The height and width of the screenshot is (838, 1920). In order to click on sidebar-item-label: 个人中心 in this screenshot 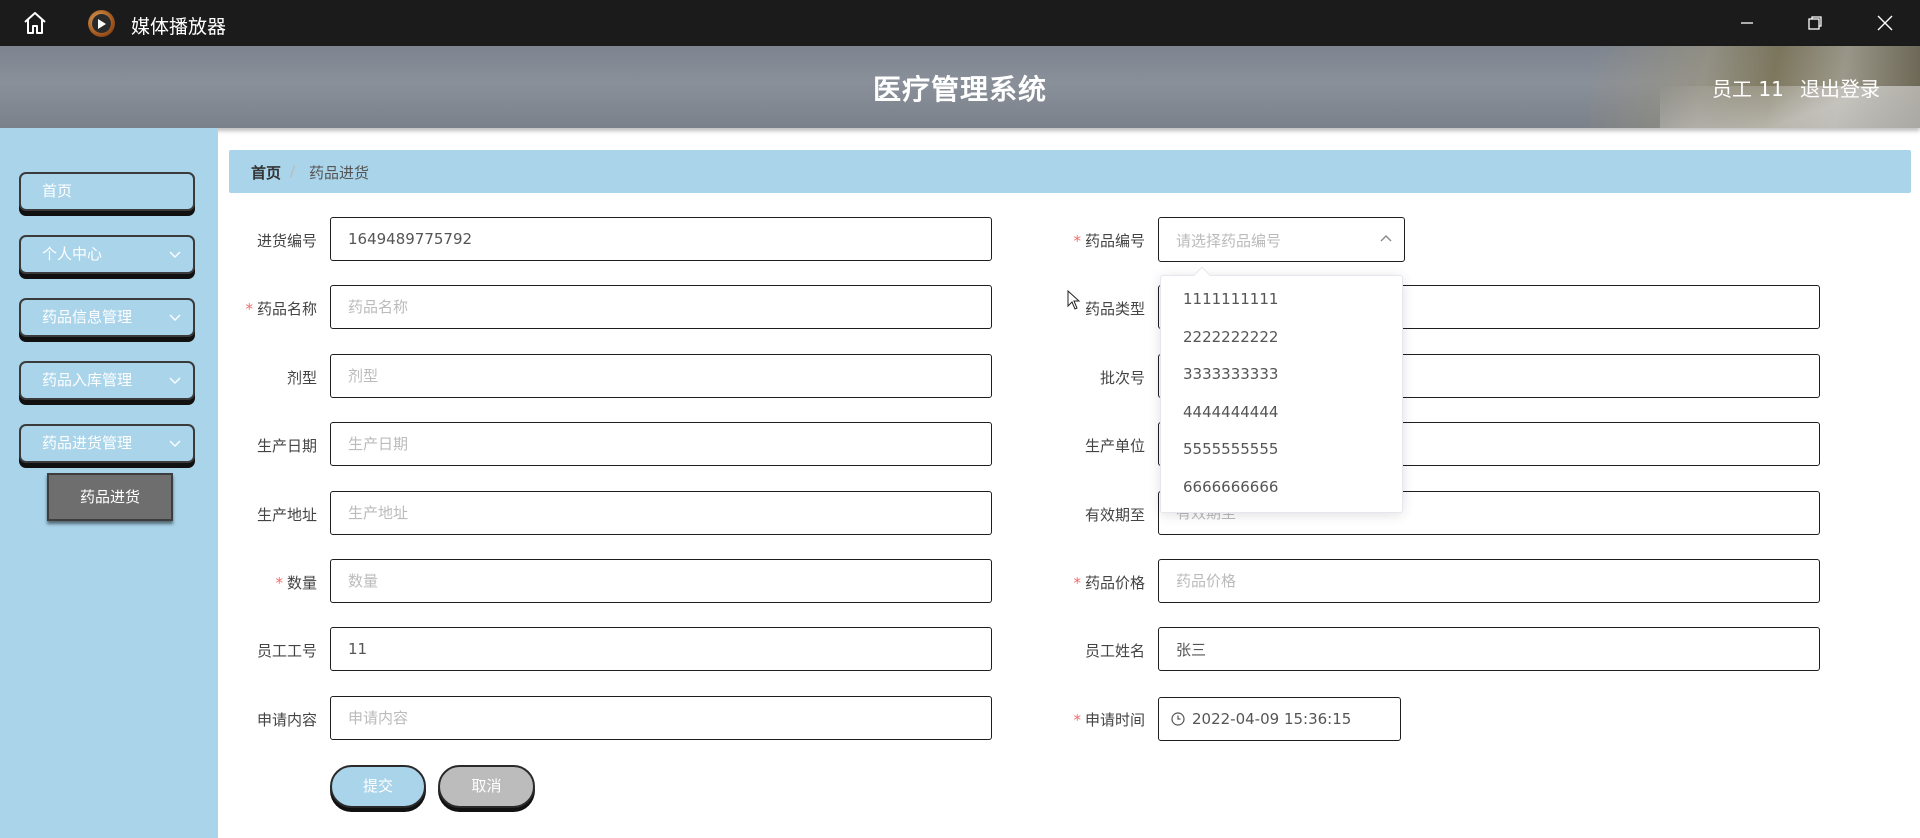, I will do `click(72, 254)`.